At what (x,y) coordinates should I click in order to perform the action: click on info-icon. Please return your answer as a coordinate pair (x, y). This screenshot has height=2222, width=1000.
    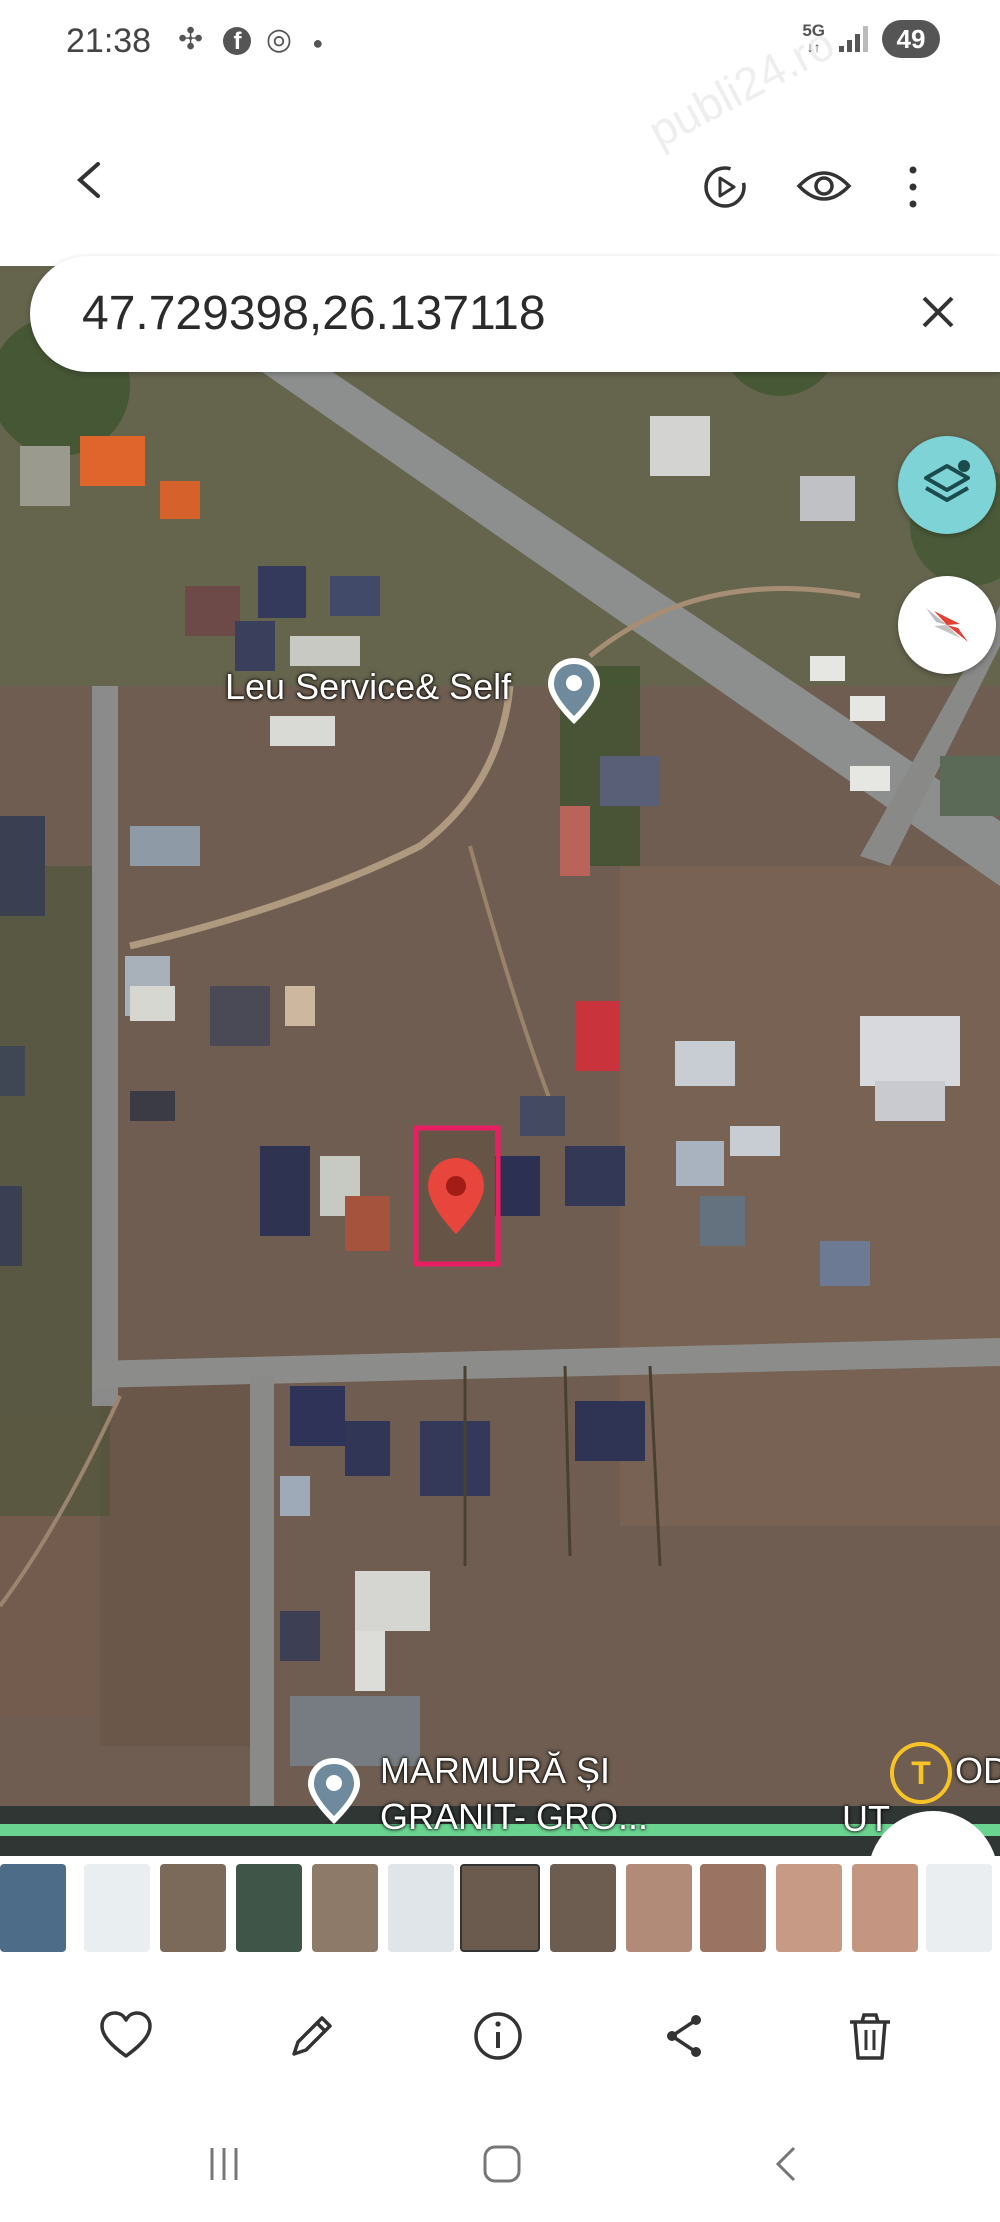
    Looking at the image, I should click on (498, 2036).